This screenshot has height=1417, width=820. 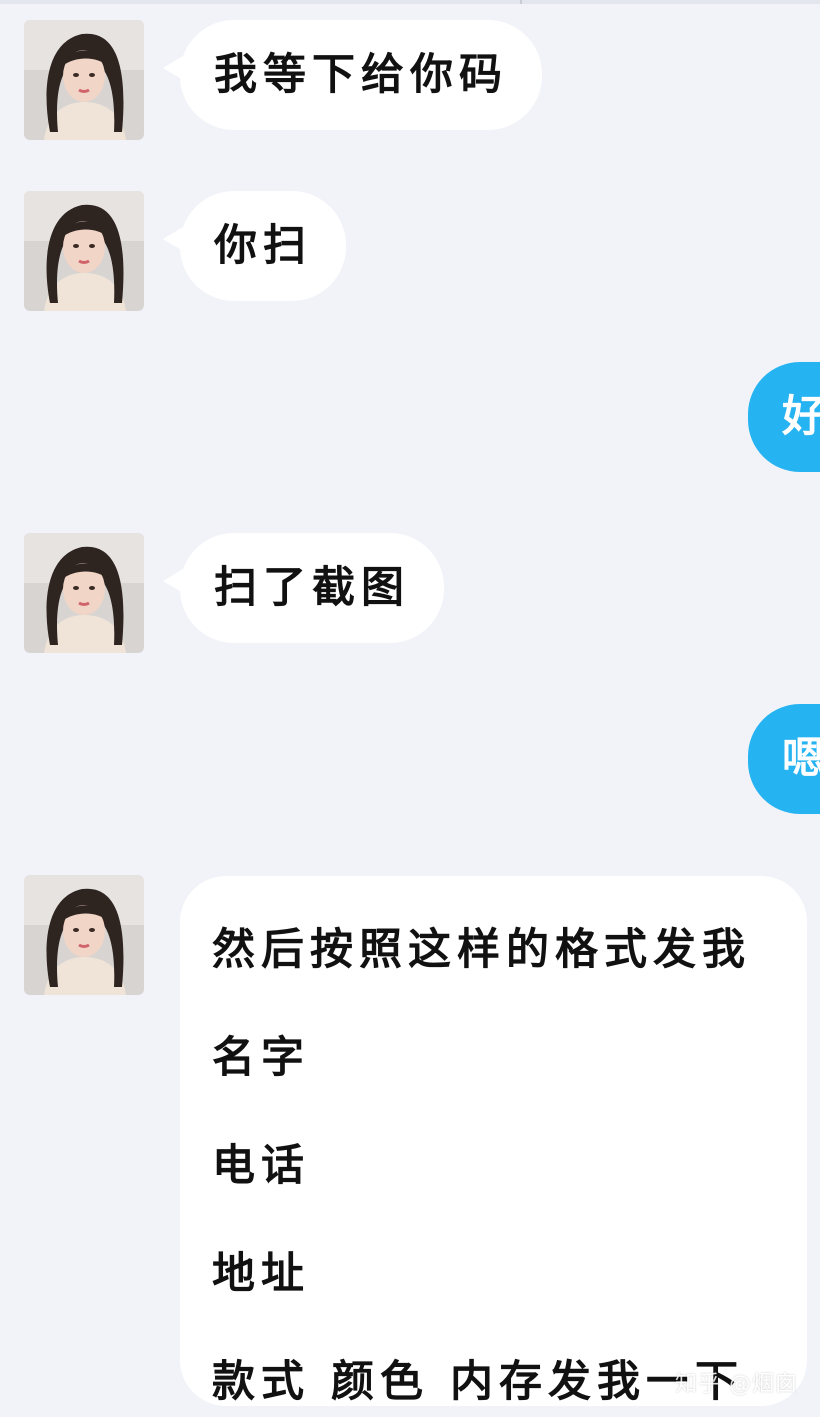 I want to click on top-divider, so click(x=410, y=2).